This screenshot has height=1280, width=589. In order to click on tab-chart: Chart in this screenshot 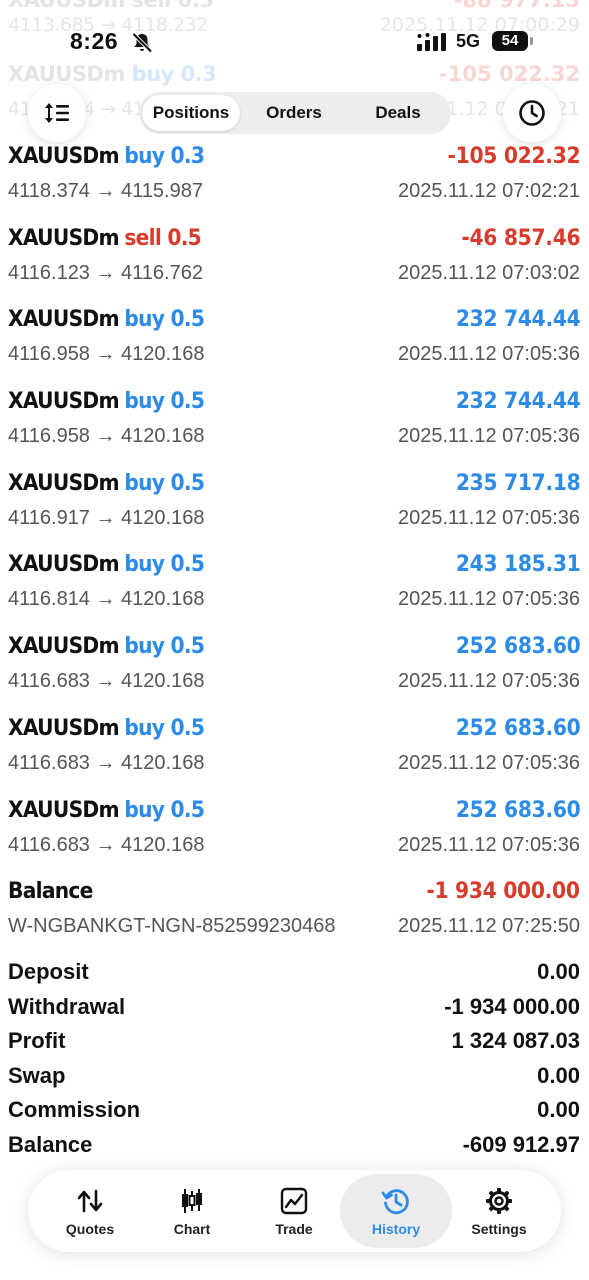, I will do `click(192, 1211)`.